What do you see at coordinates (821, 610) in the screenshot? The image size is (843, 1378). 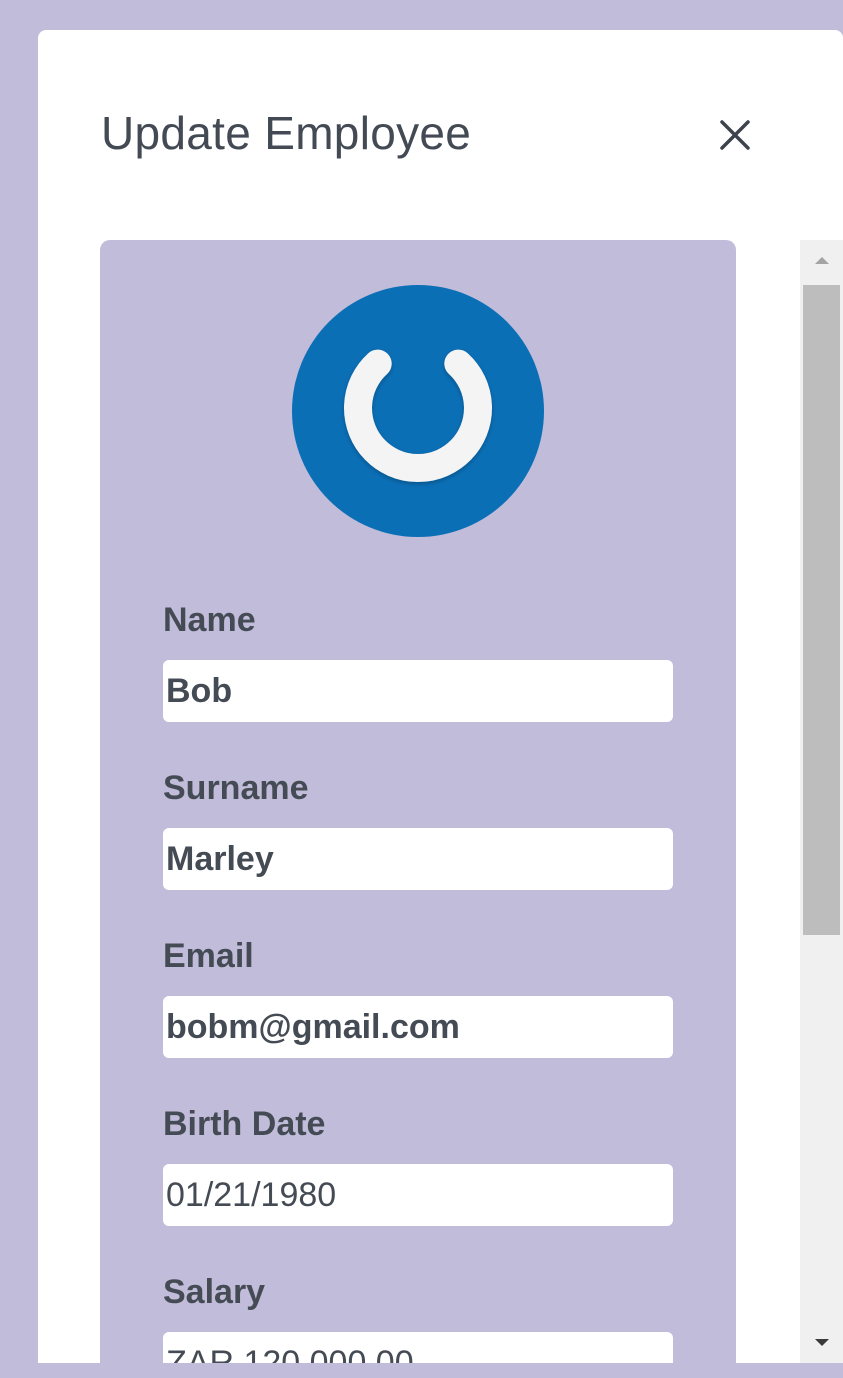 I see `scrollbar-thumb` at bounding box center [821, 610].